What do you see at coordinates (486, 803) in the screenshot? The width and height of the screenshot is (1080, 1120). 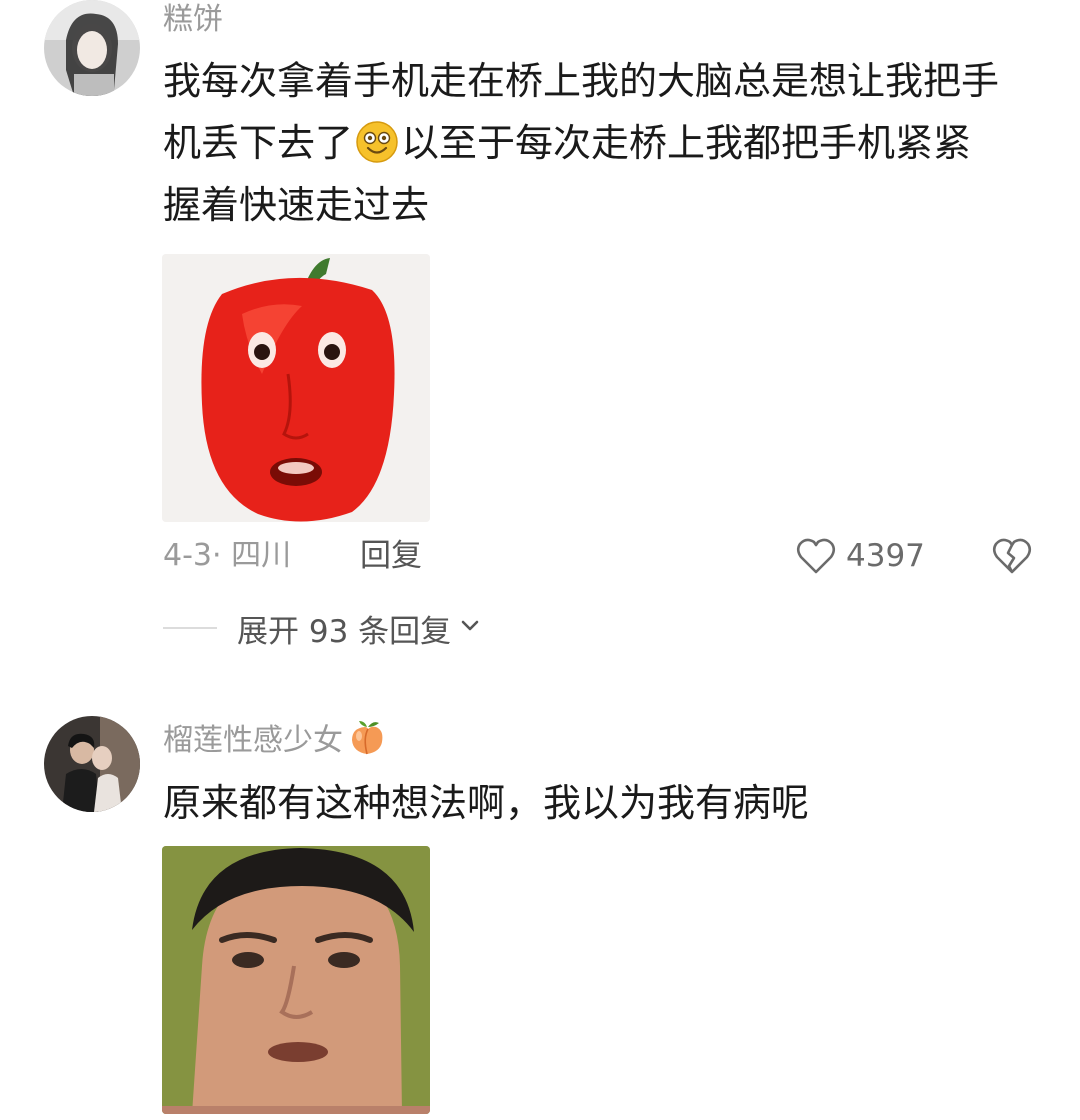 I see `comment-text: 原来都有这种想法啊，我以为我有病呢` at bounding box center [486, 803].